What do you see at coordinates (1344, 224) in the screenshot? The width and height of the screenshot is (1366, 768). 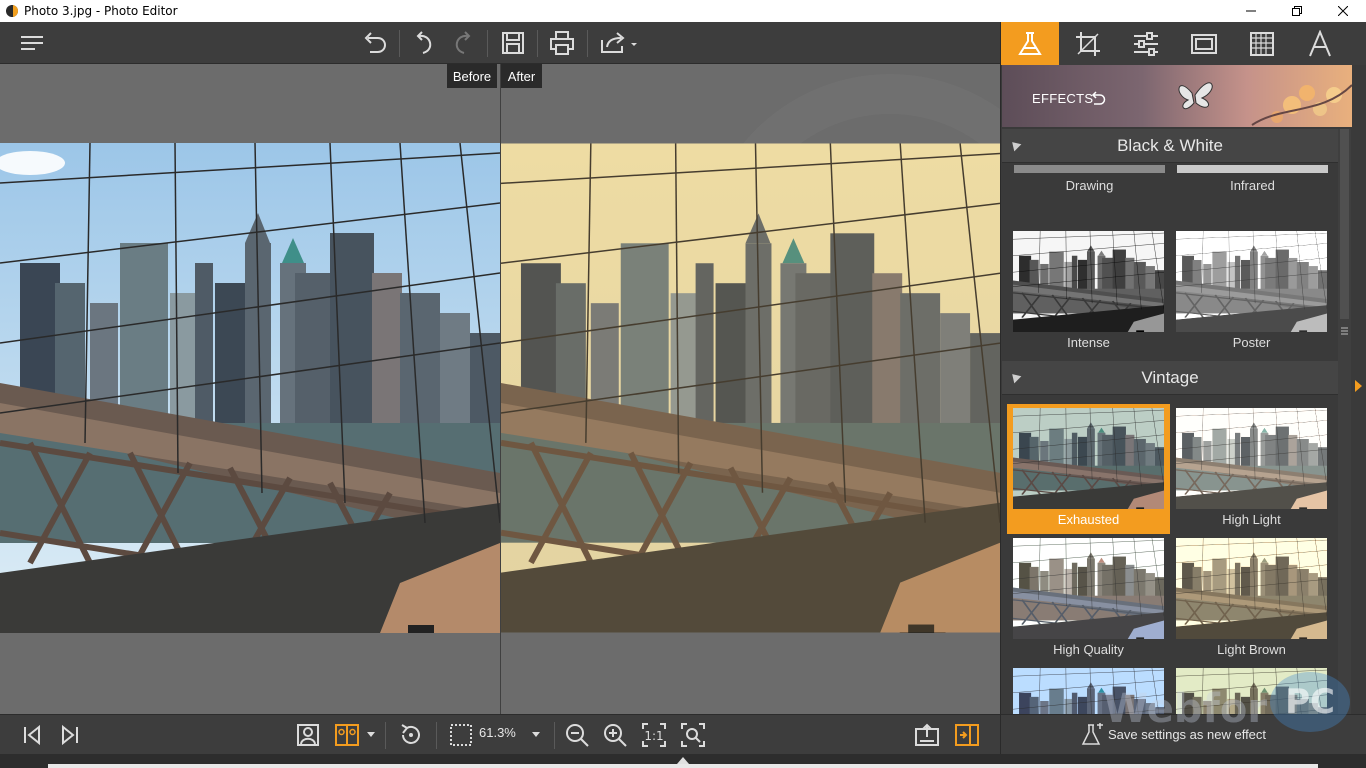 I see `scrollbar-thumb` at bounding box center [1344, 224].